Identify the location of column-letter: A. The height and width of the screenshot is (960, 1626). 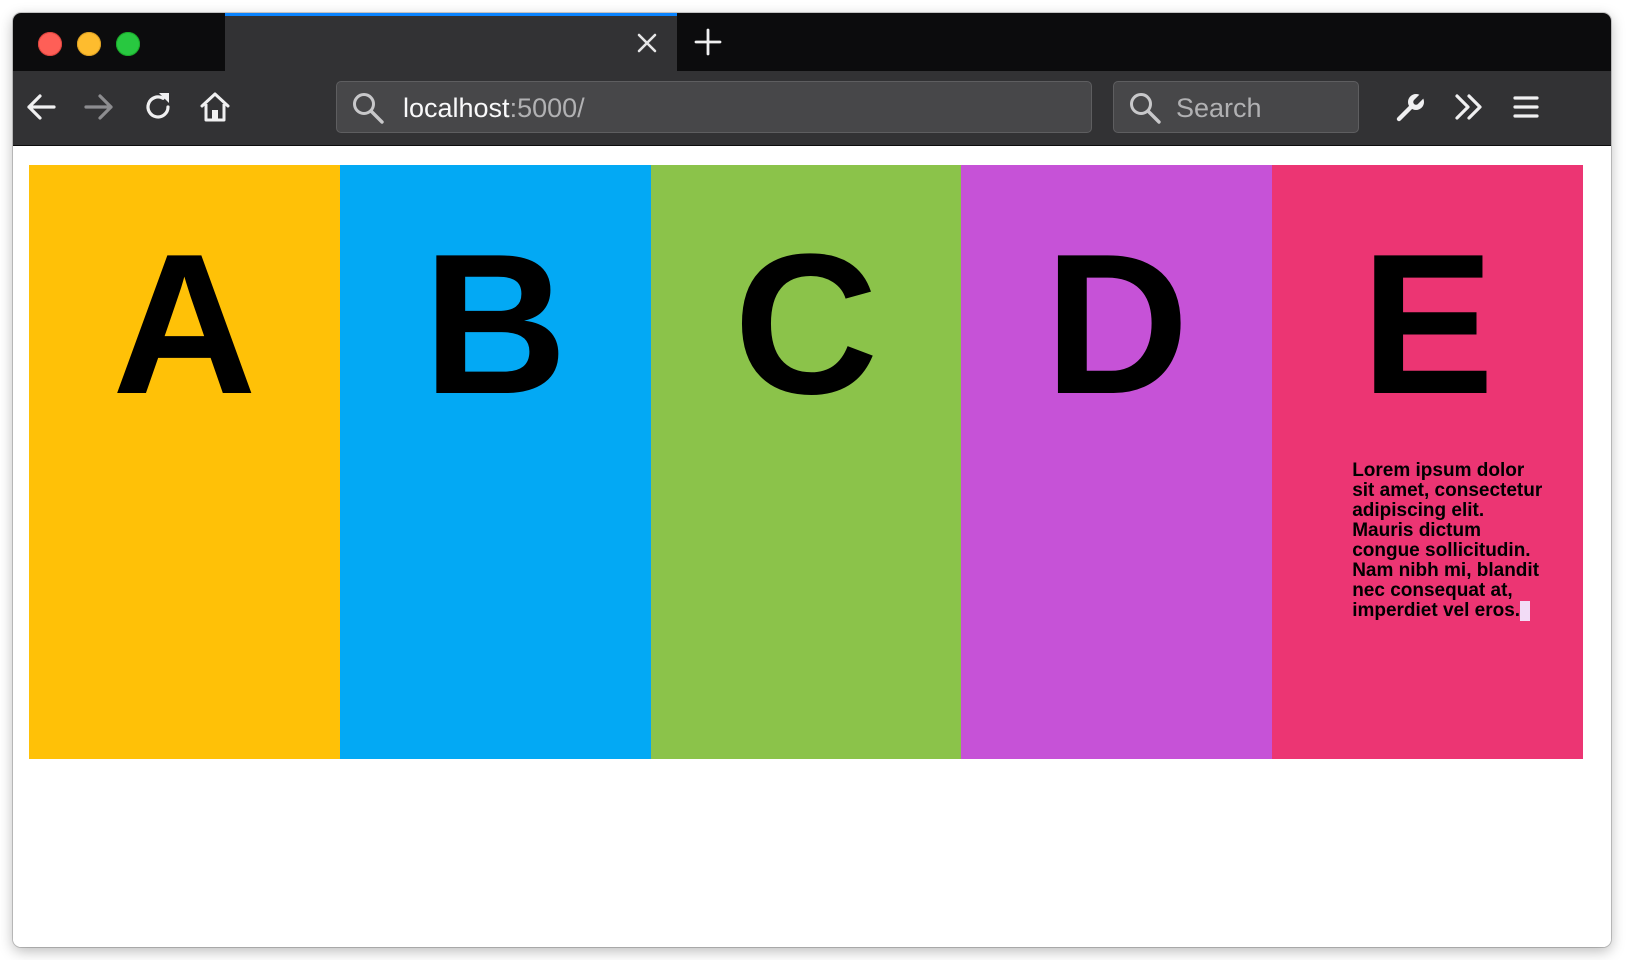
(184, 324).